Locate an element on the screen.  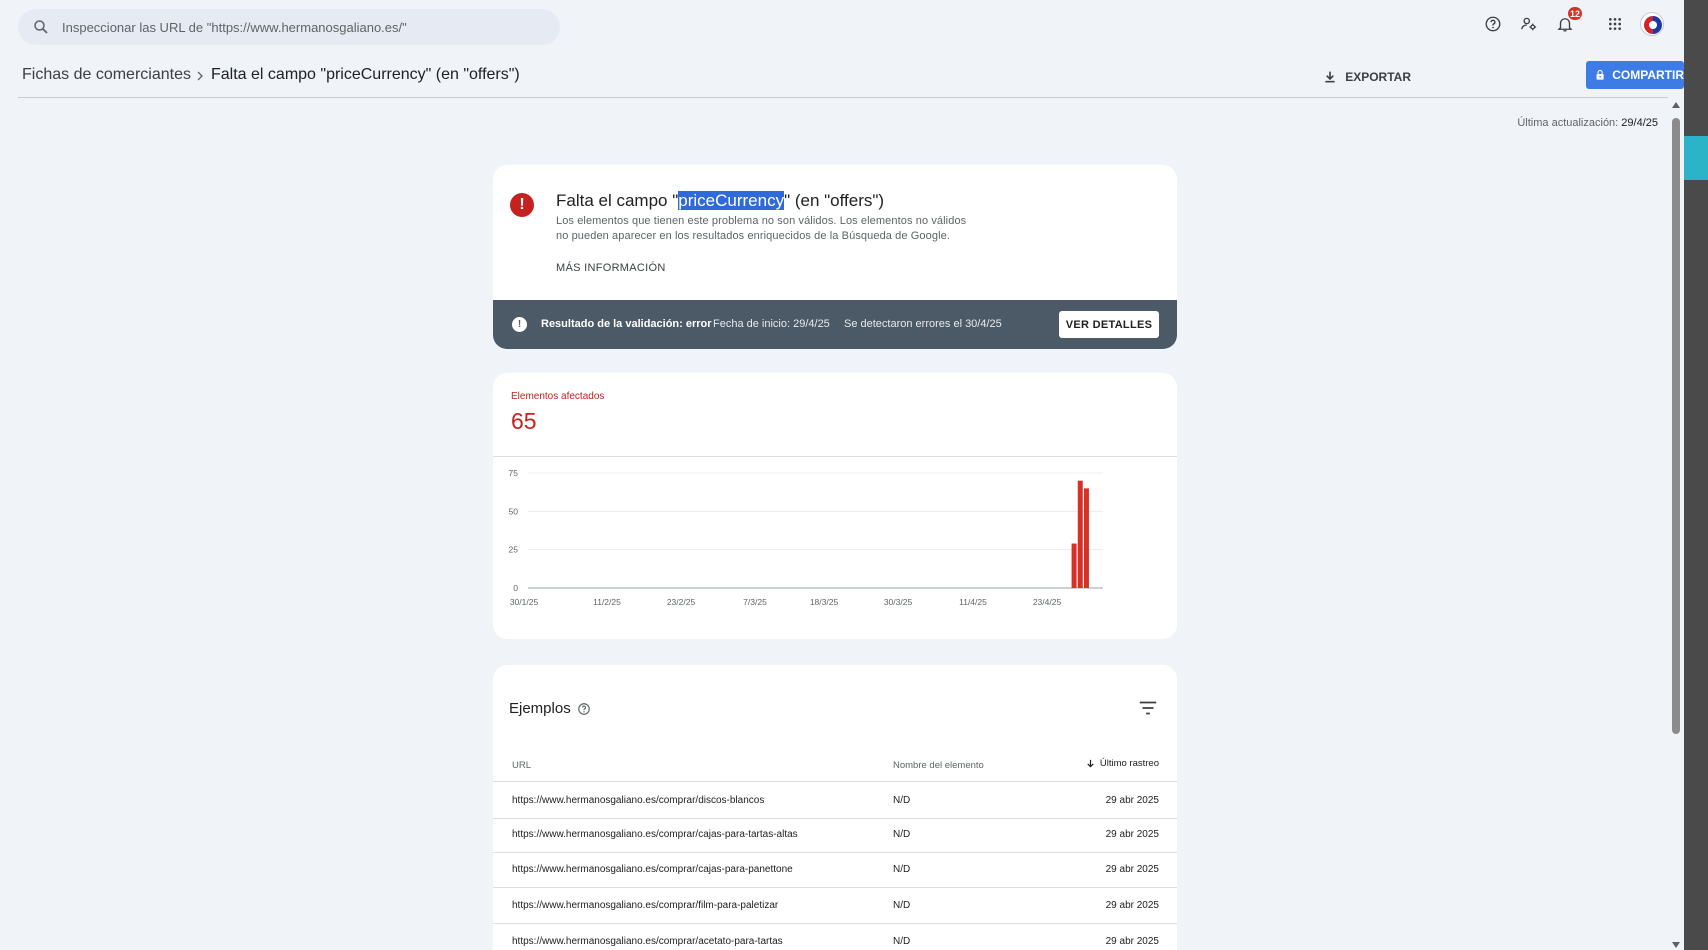
scroll-thumb is located at coordinates (1676, 426).